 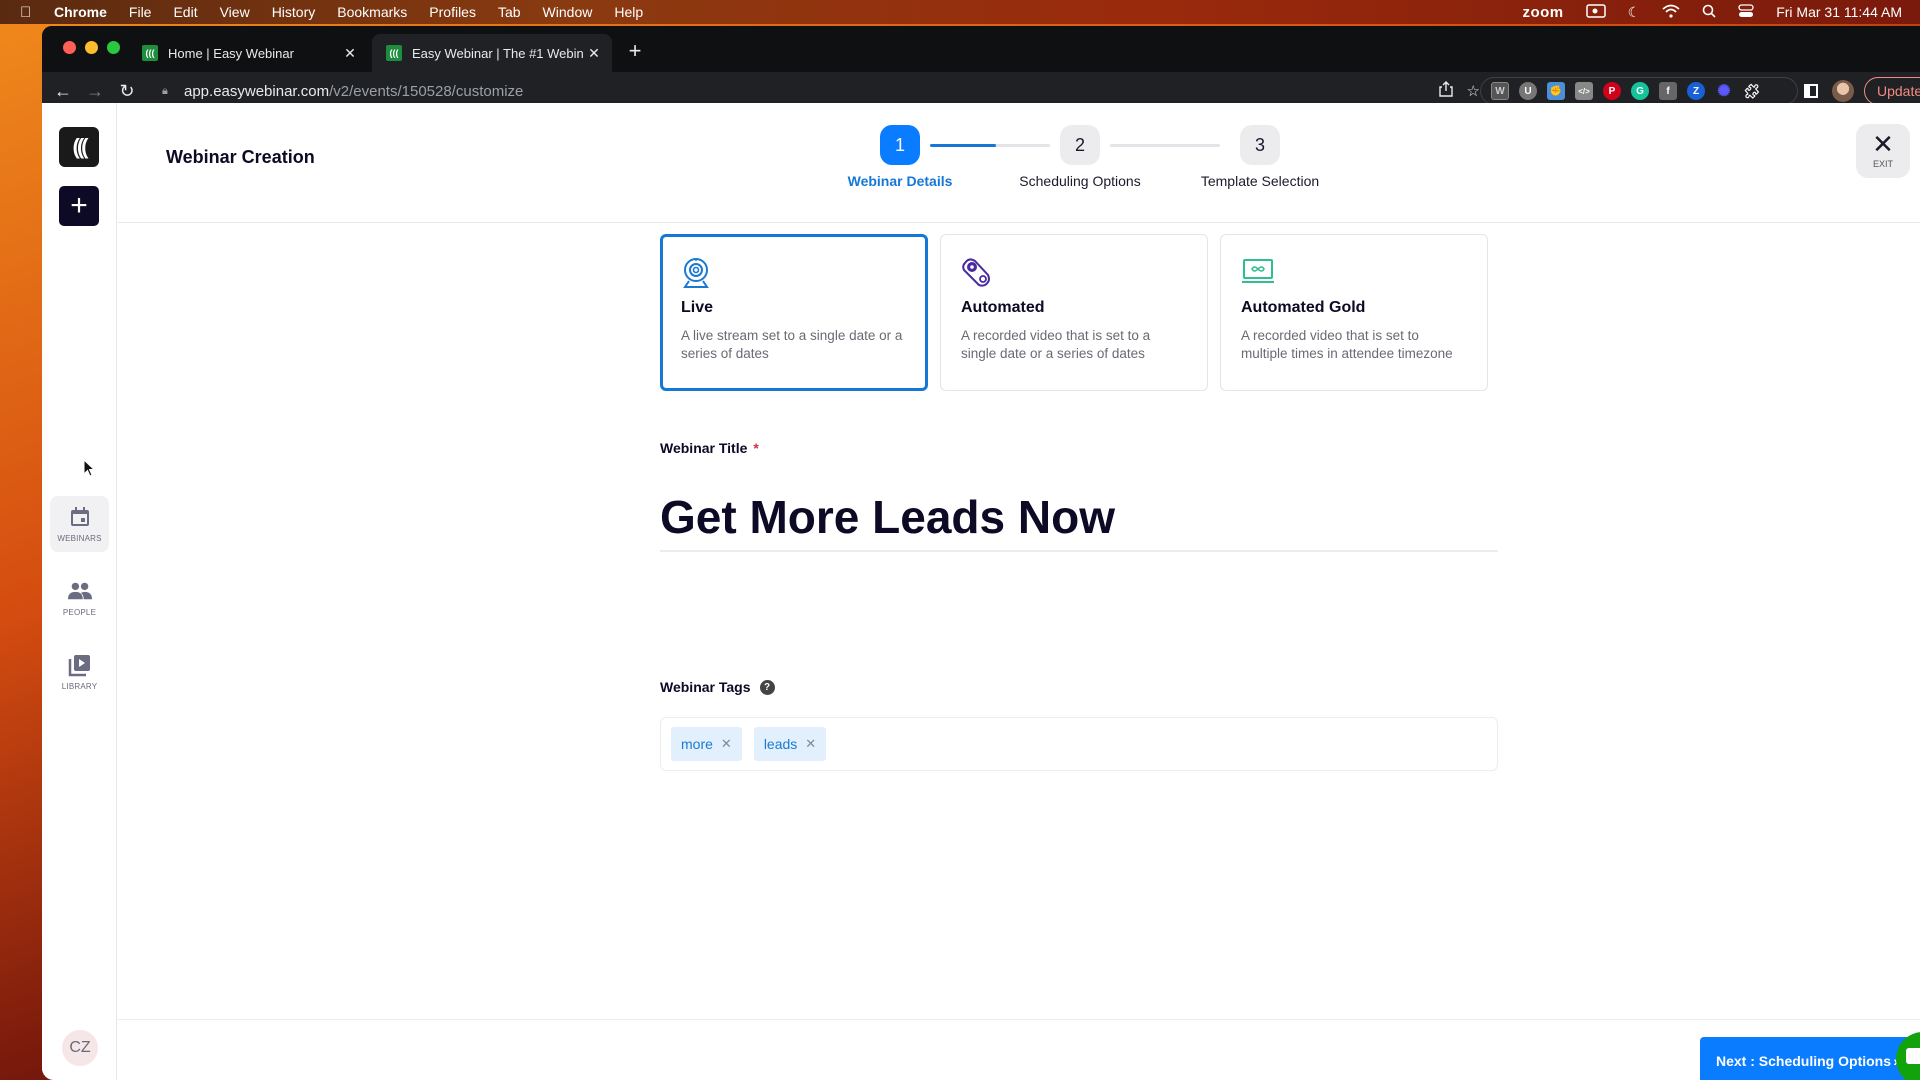 What do you see at coordinates (1473, 91) in the screenshot?
I see `bookmark-star-icon: ☆` at bounding box center [1473, 91].